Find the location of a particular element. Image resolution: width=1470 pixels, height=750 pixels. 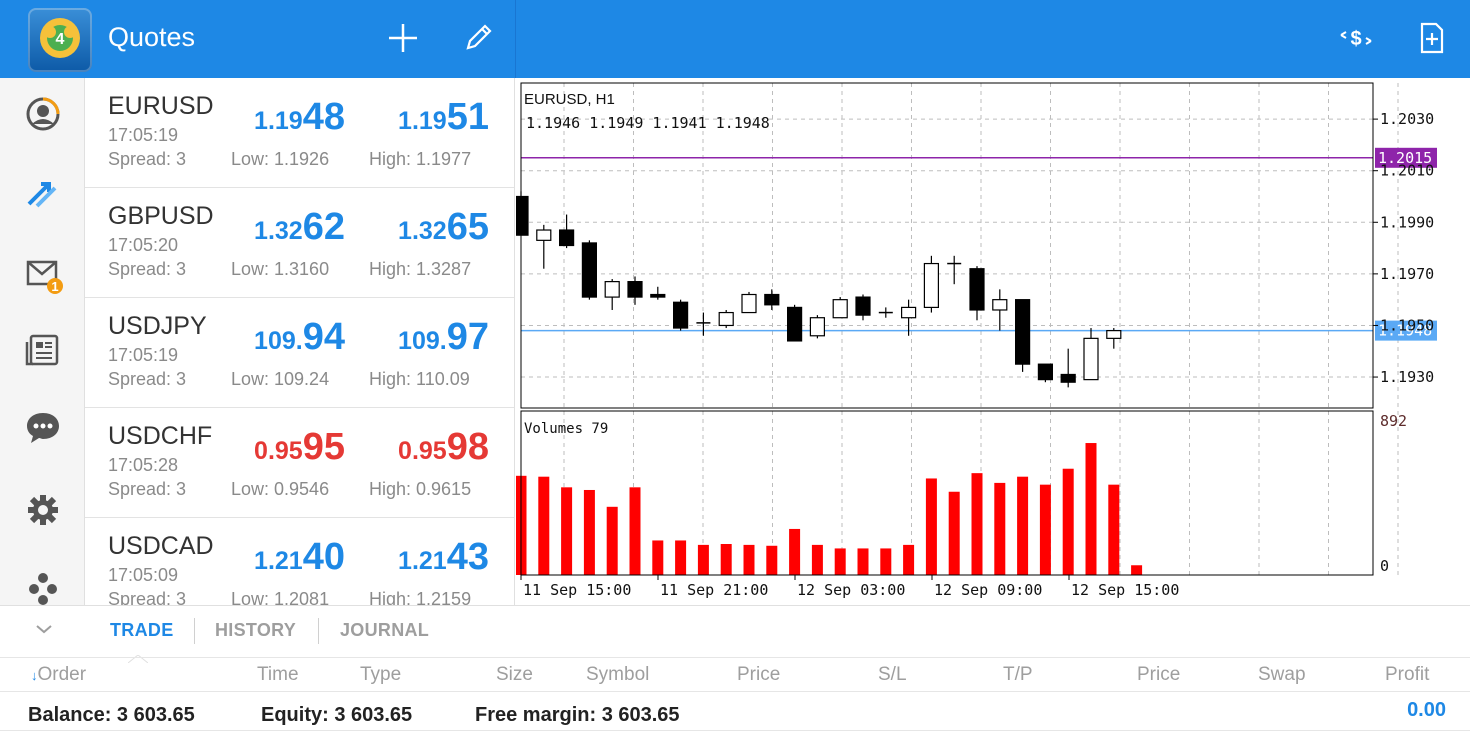

col-order: ↓Order is located at coordinates (58, 675).